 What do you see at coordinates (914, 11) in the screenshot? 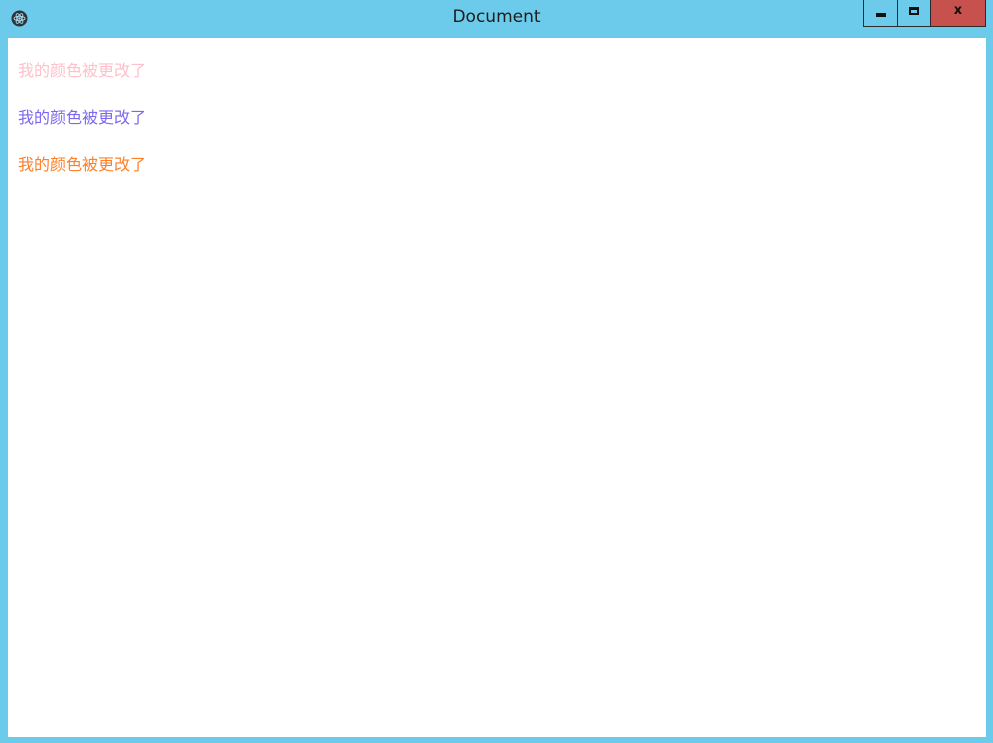
I see `maximize-icon` at bounding box center [914, 11].